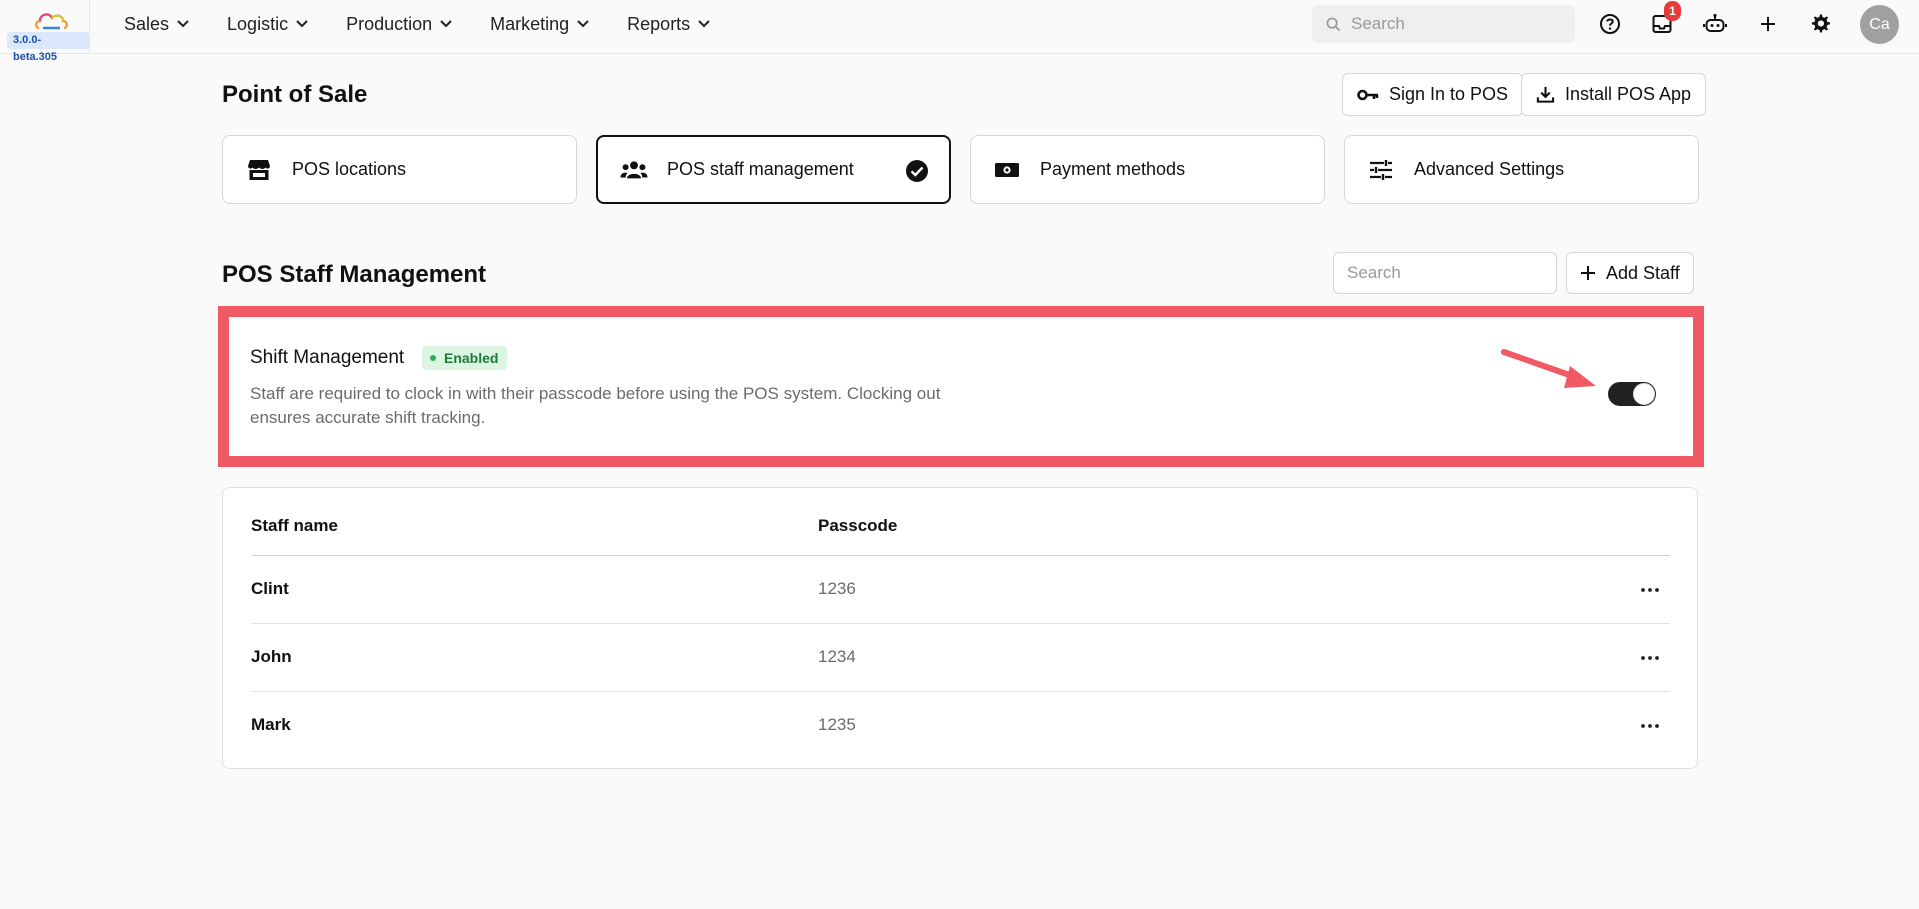  I want to click on nav-logistic: Logistic, so click(267, 24).